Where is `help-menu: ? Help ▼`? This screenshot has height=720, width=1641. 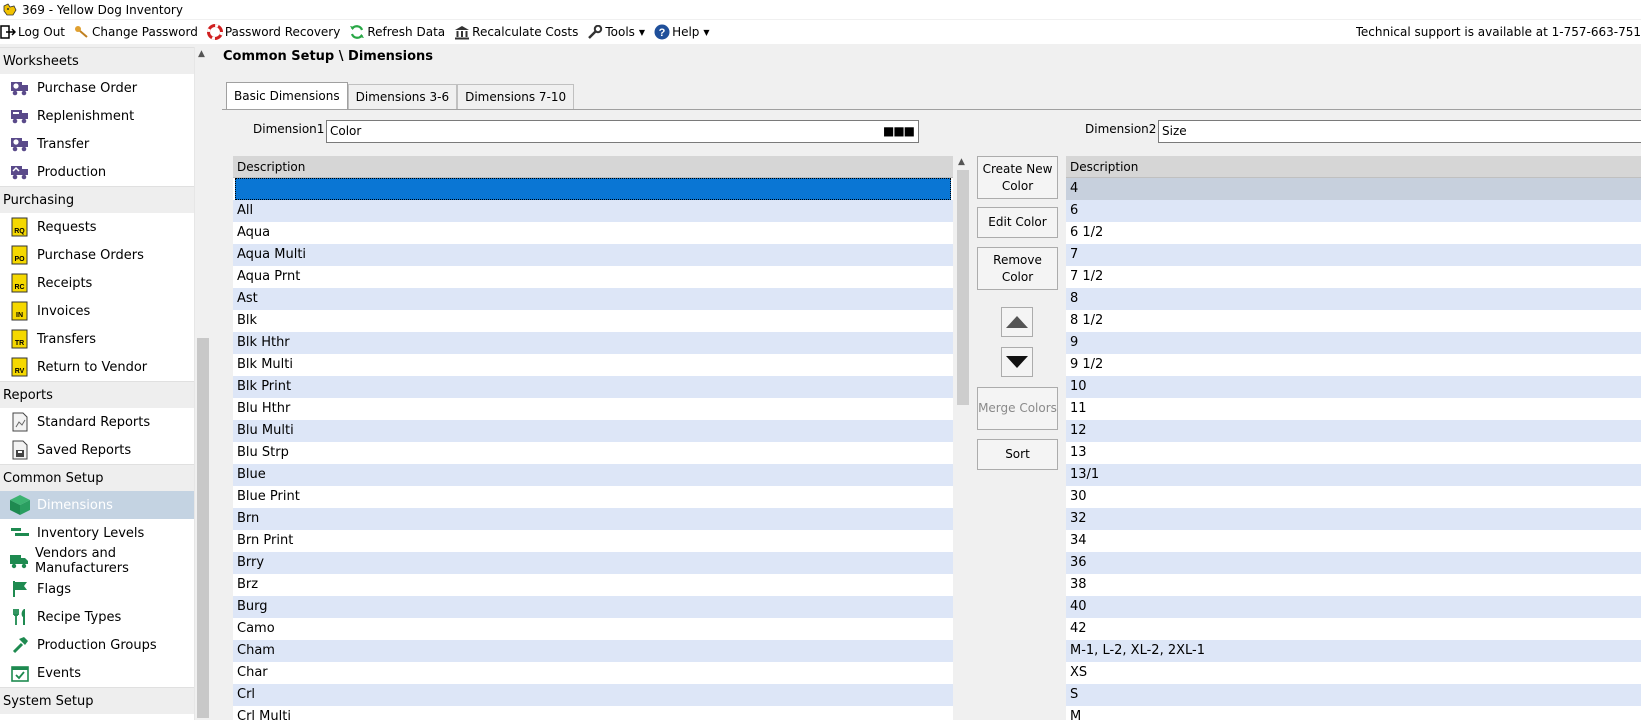
help-menu: ? Help ▼ is located at coordinates (682, 32).